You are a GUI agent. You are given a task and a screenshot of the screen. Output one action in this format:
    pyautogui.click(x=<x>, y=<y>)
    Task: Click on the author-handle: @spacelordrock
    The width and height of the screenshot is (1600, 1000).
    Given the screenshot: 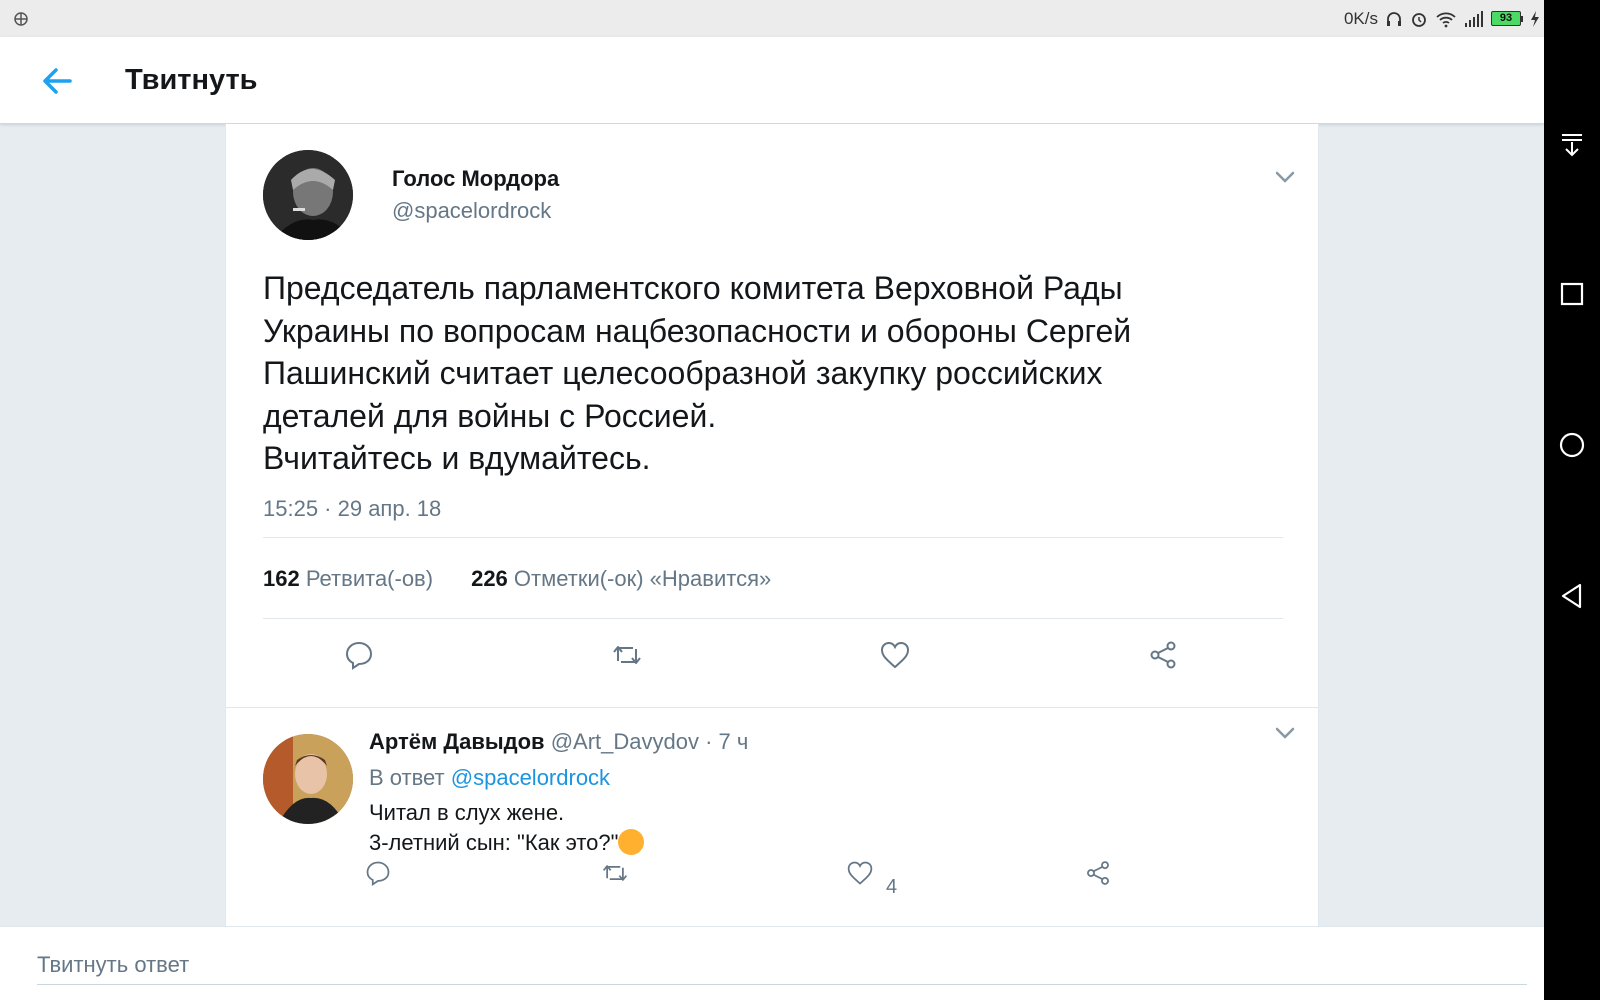 What is the action you would take?
    pyautogui.click(x=471, y=211)
    